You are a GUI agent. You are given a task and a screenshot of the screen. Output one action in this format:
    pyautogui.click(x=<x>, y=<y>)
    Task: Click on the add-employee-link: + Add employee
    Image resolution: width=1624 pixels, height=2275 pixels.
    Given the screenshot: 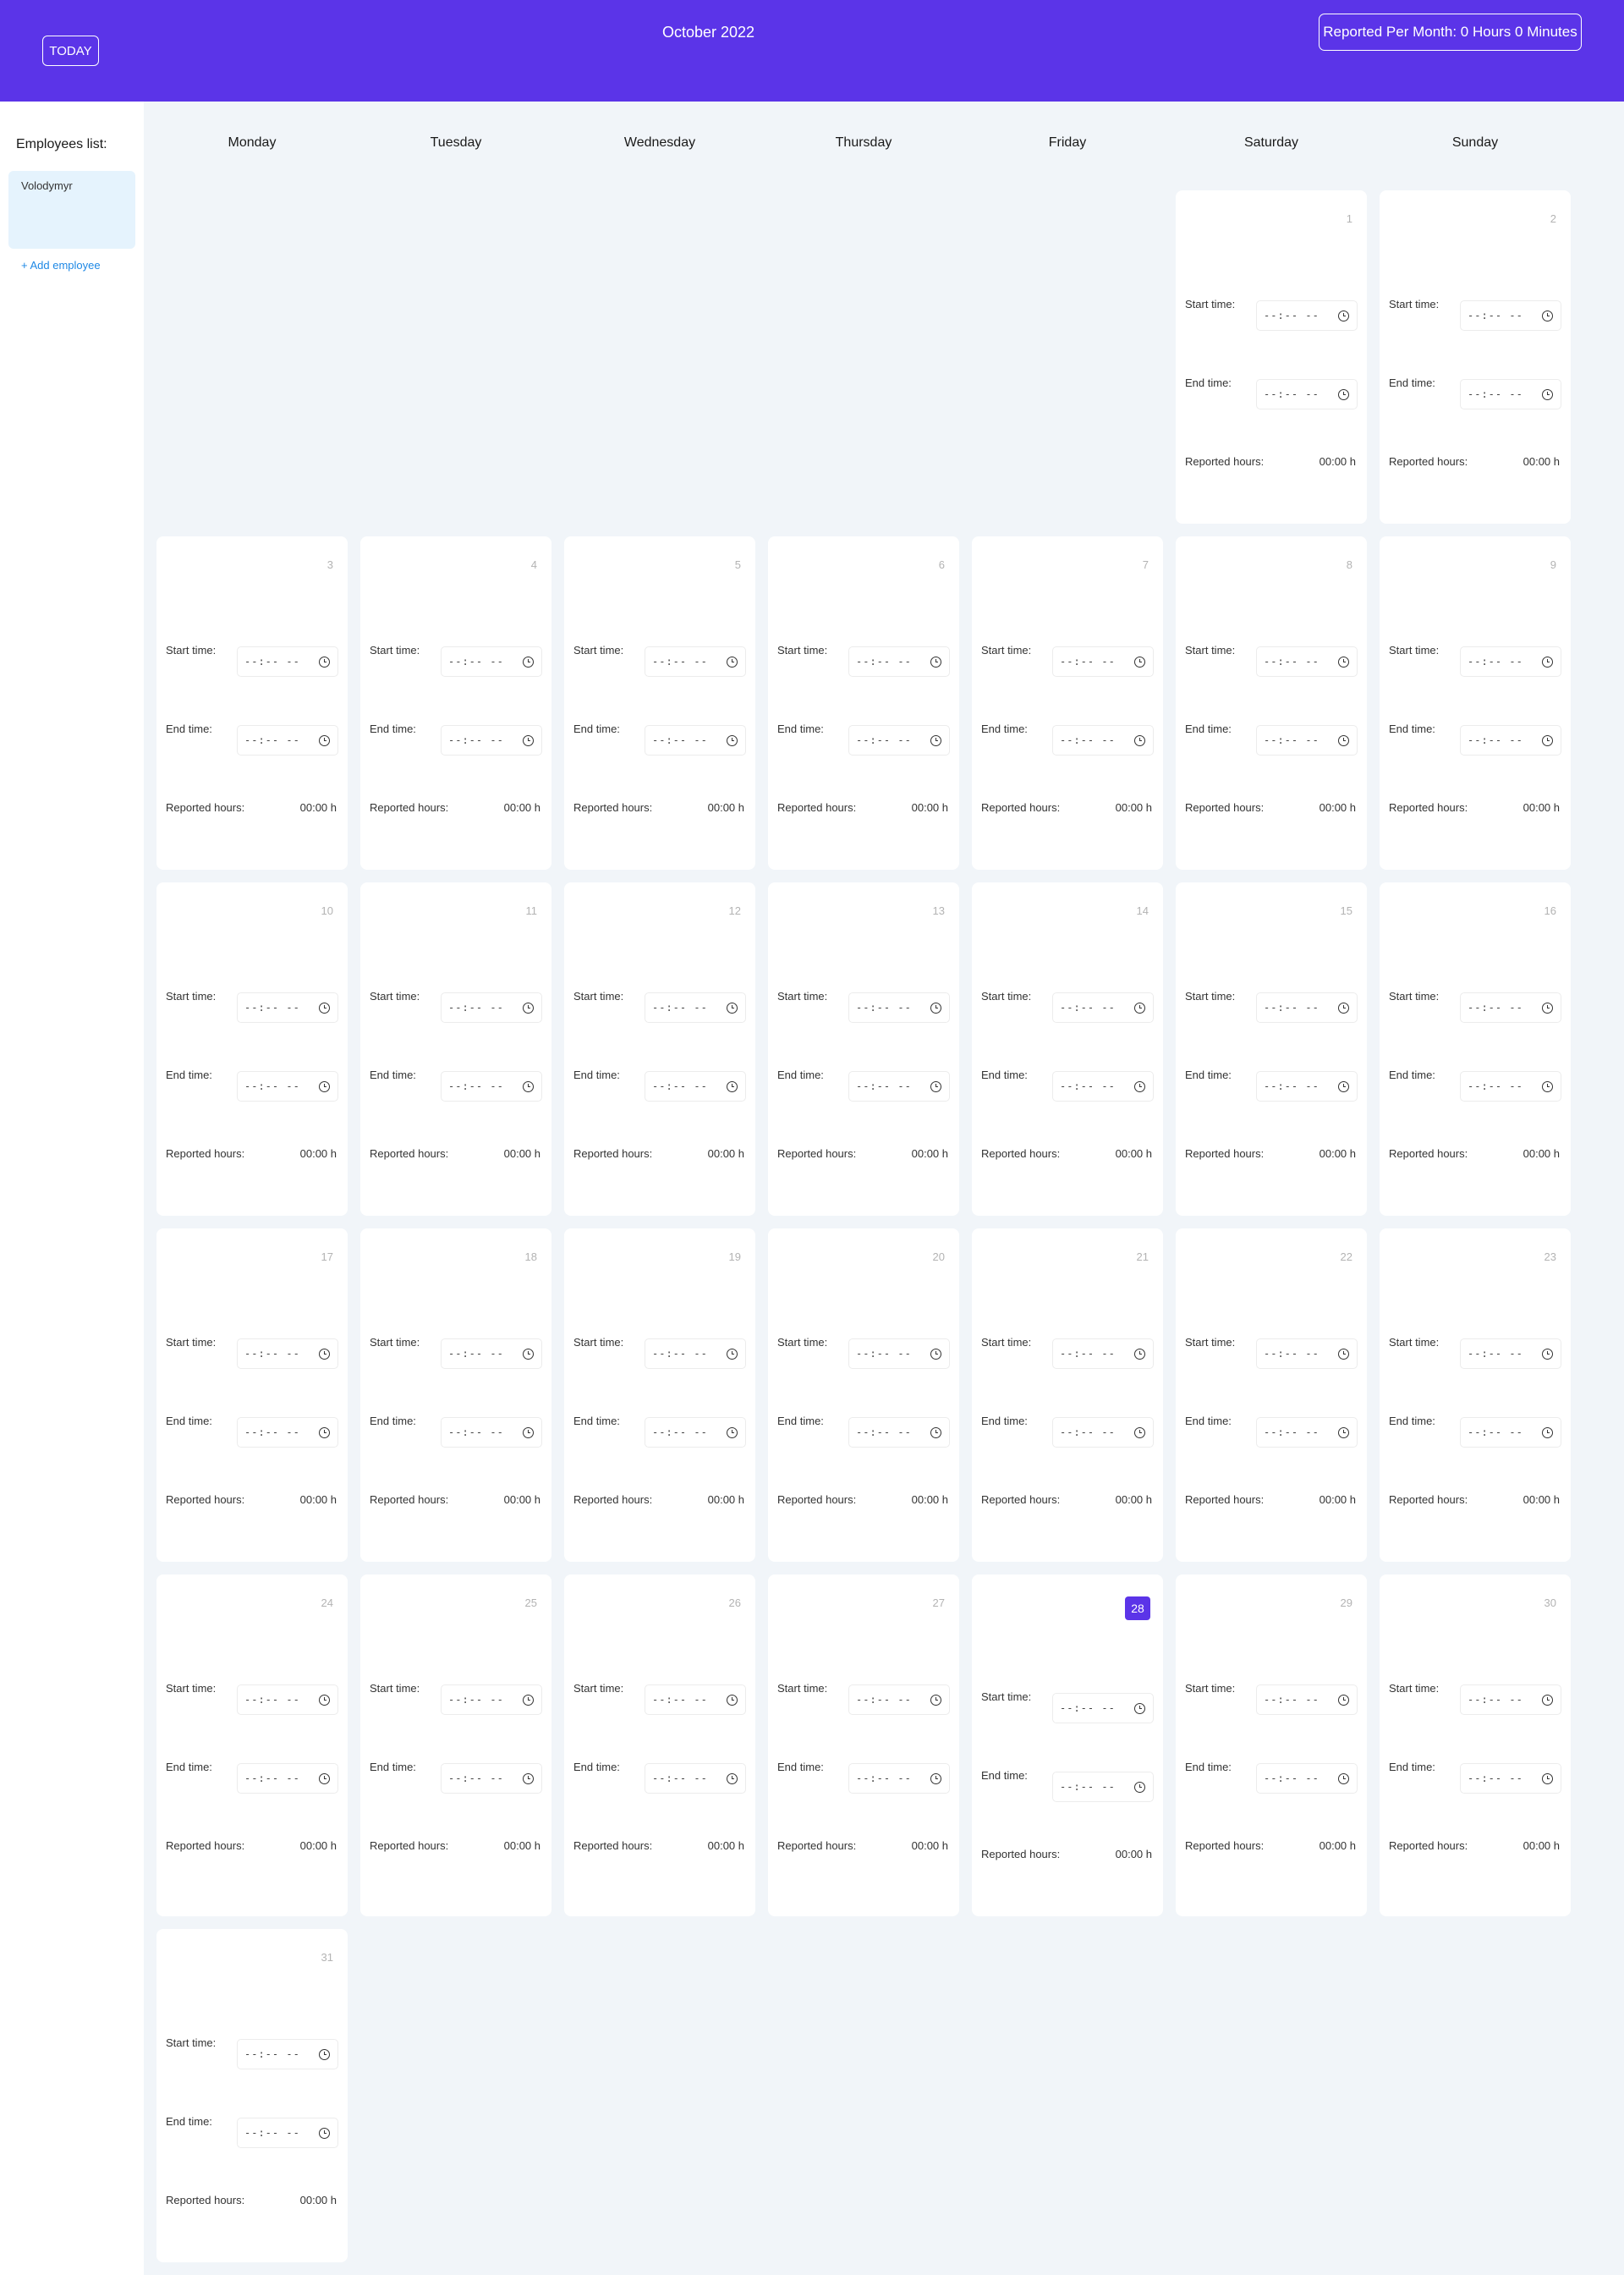 What is the action you would take?
    pyautogui.click(x=61, y=265)
    